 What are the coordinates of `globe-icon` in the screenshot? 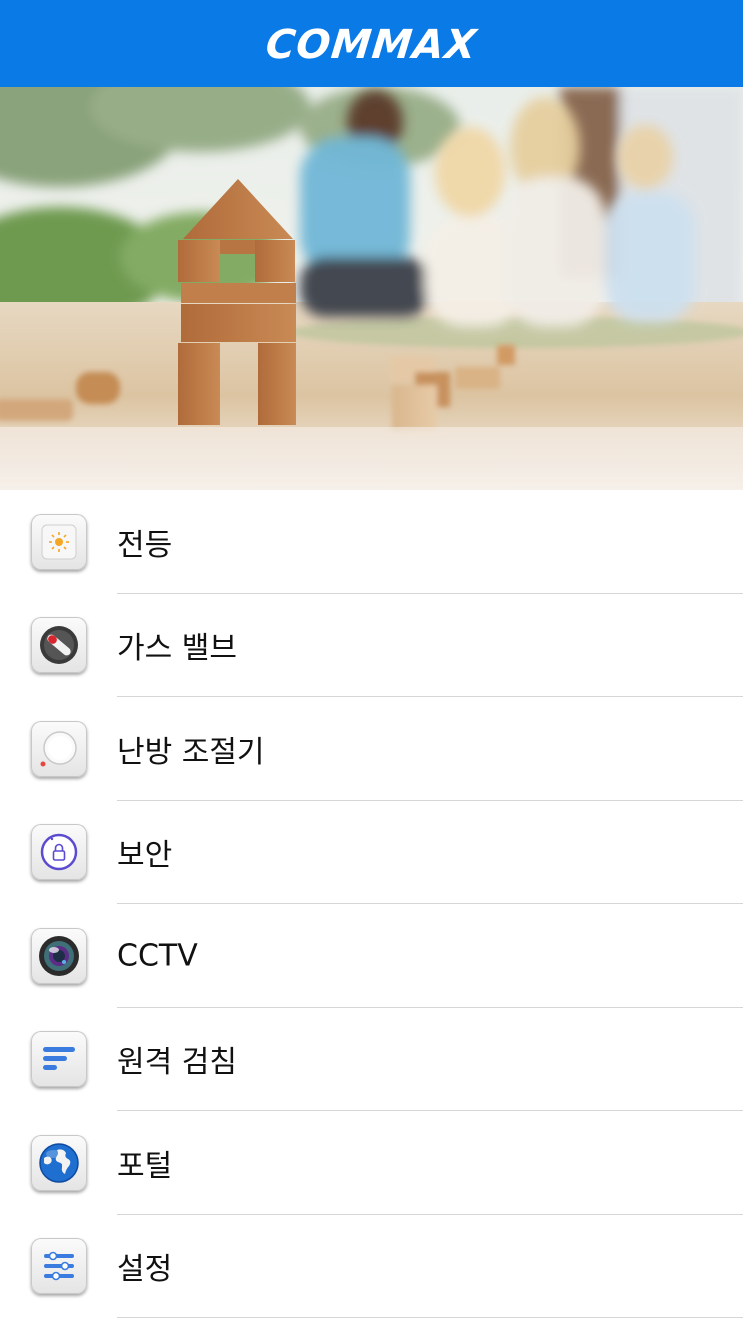 It's located at (59, 1162).